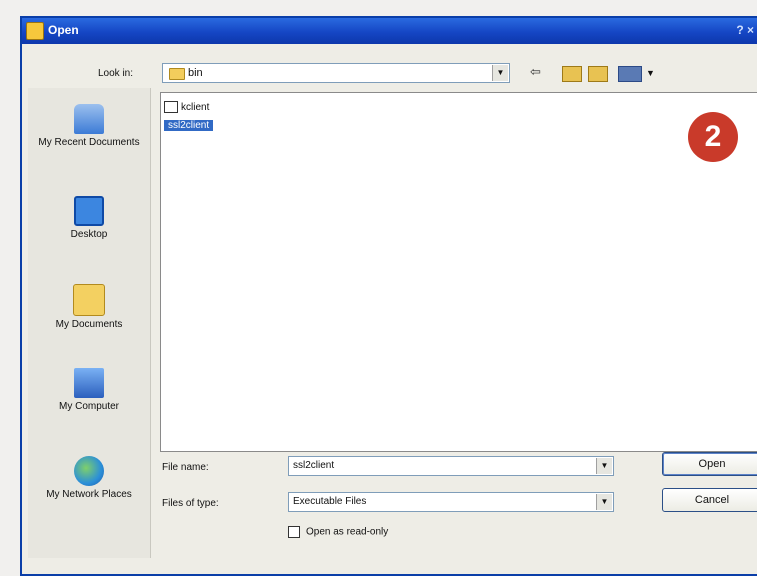  I want to click on file-name-field: ssl2client ▼, so click(451, 466).